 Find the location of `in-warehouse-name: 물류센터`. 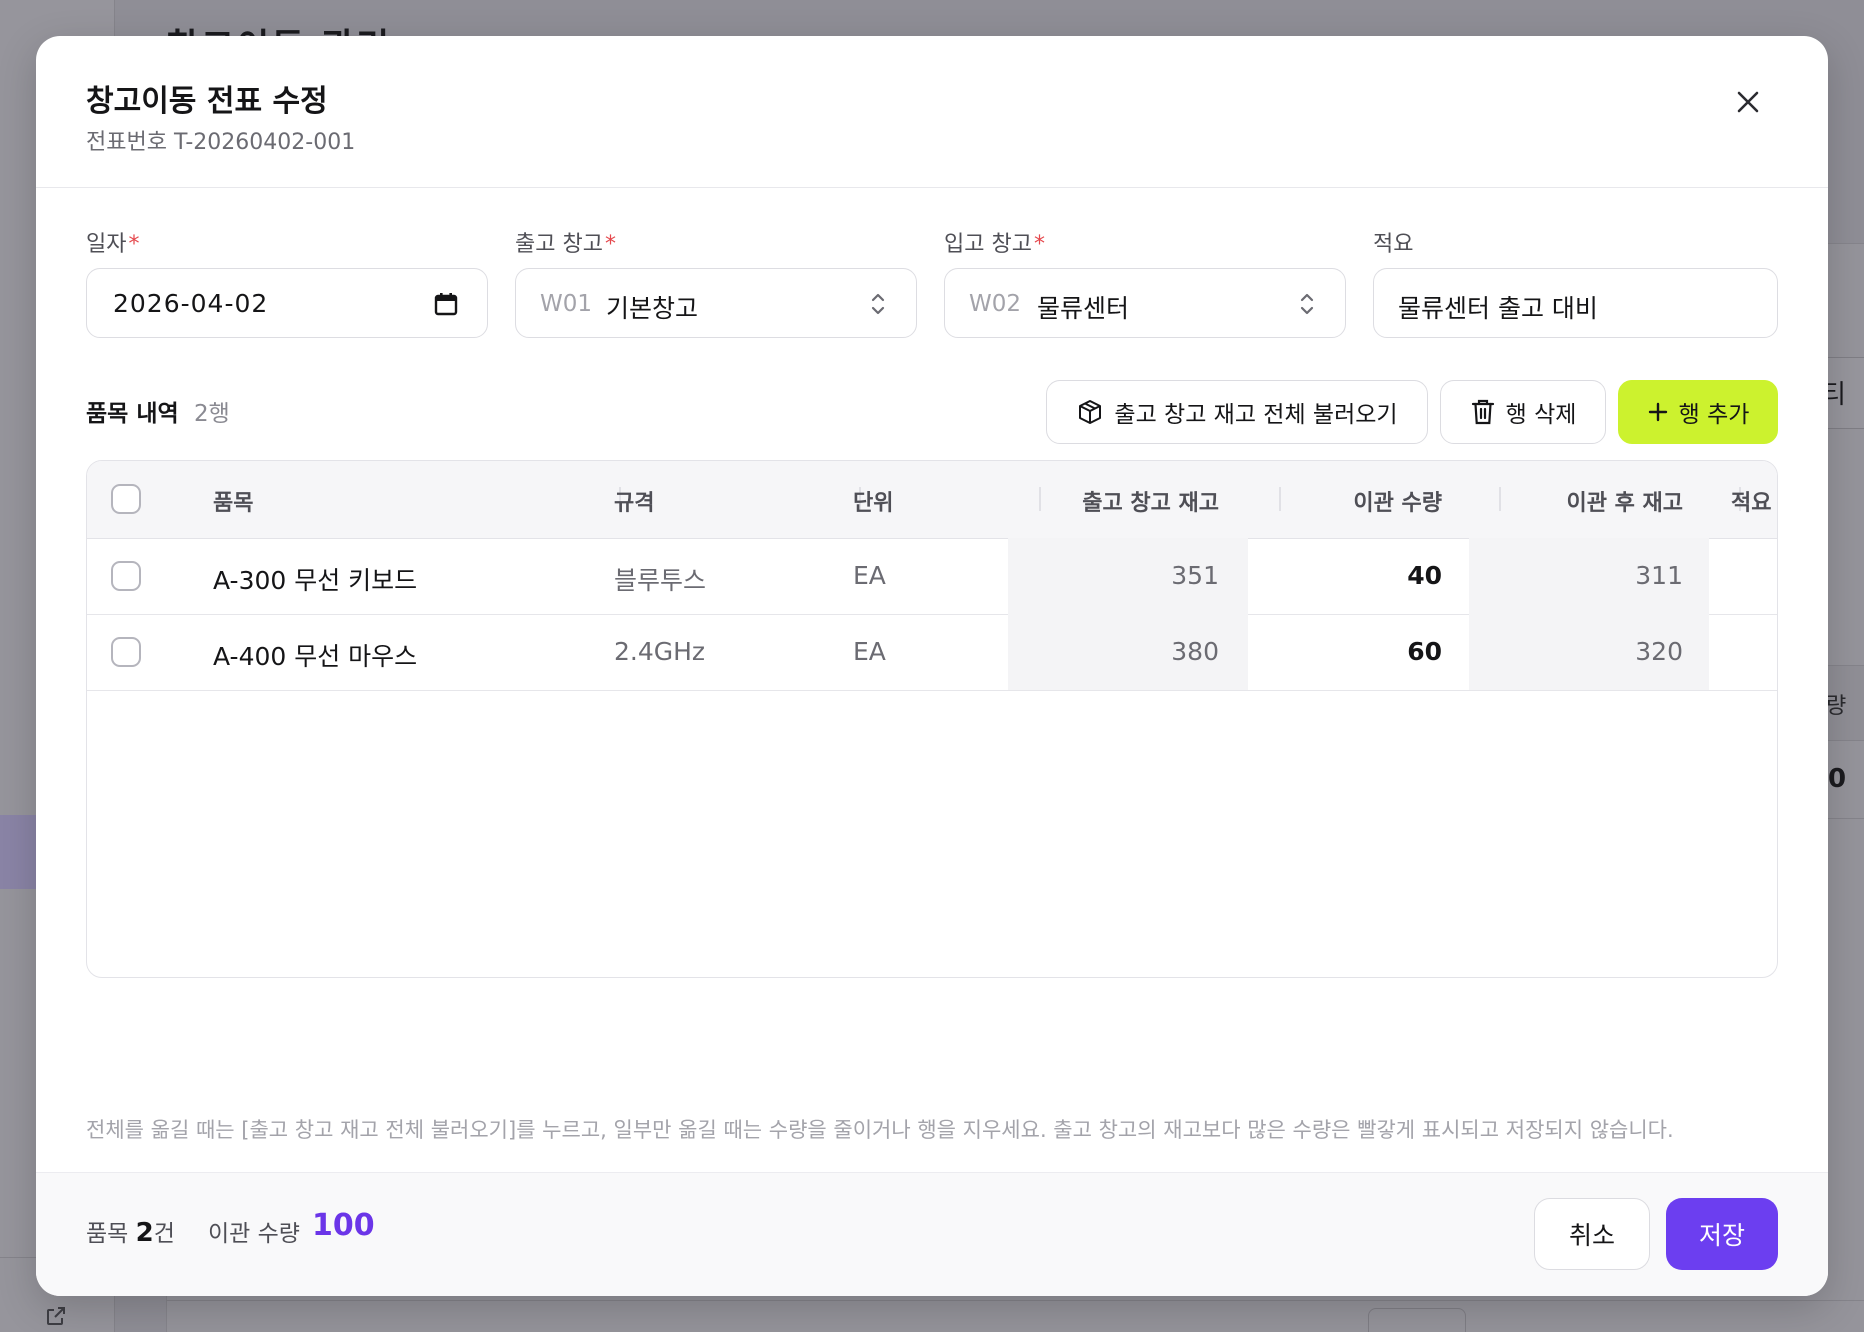

in-warehouse-name: 물류센터 is located at coordinates (1083, 308).